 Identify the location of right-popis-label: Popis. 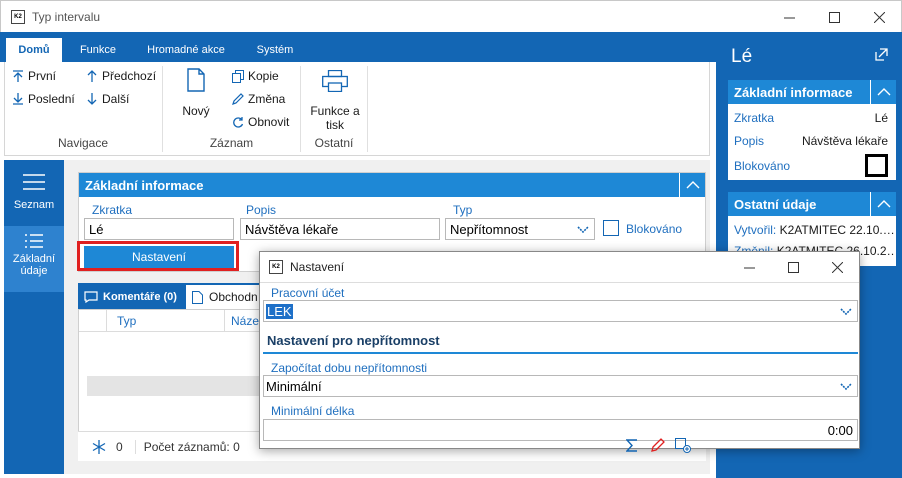
(749, 141).